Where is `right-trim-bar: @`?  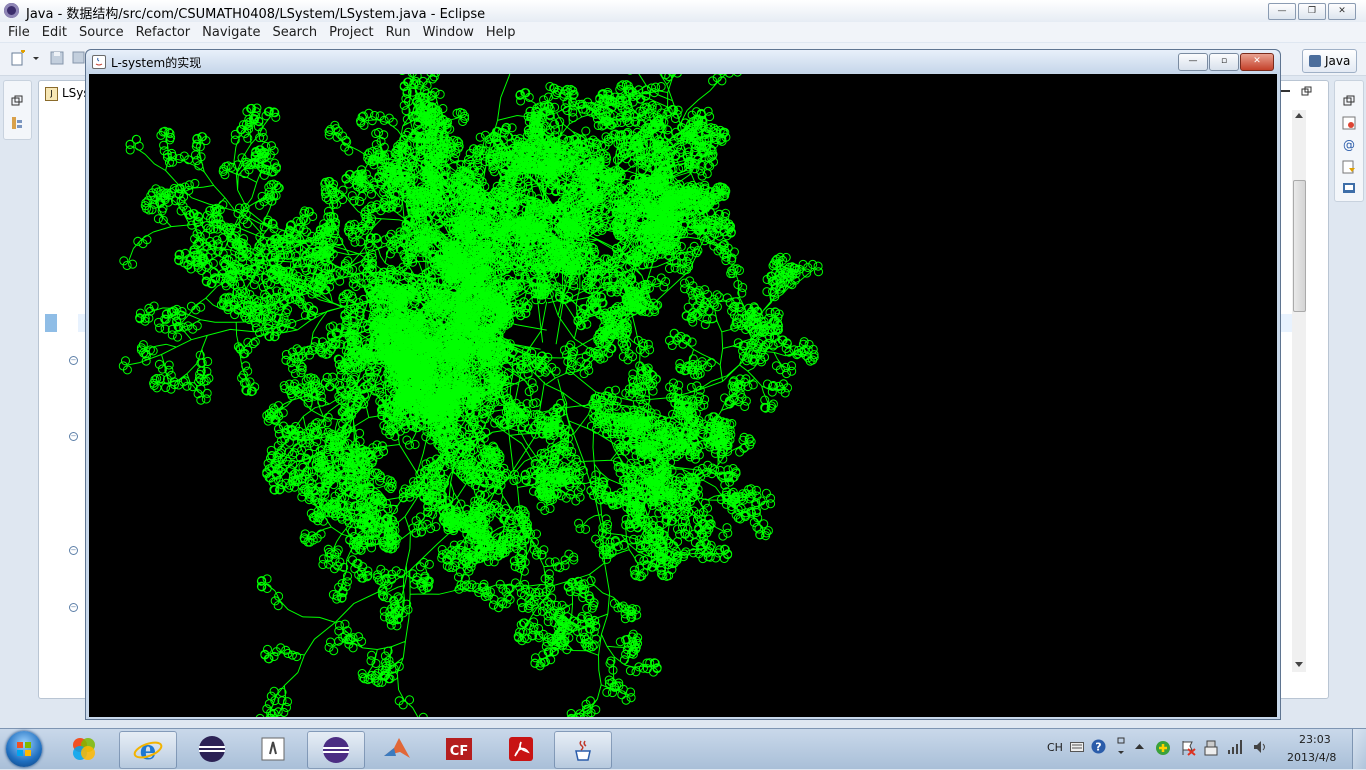 right-trim-bar: @ is located at coordinates (1349, 141).